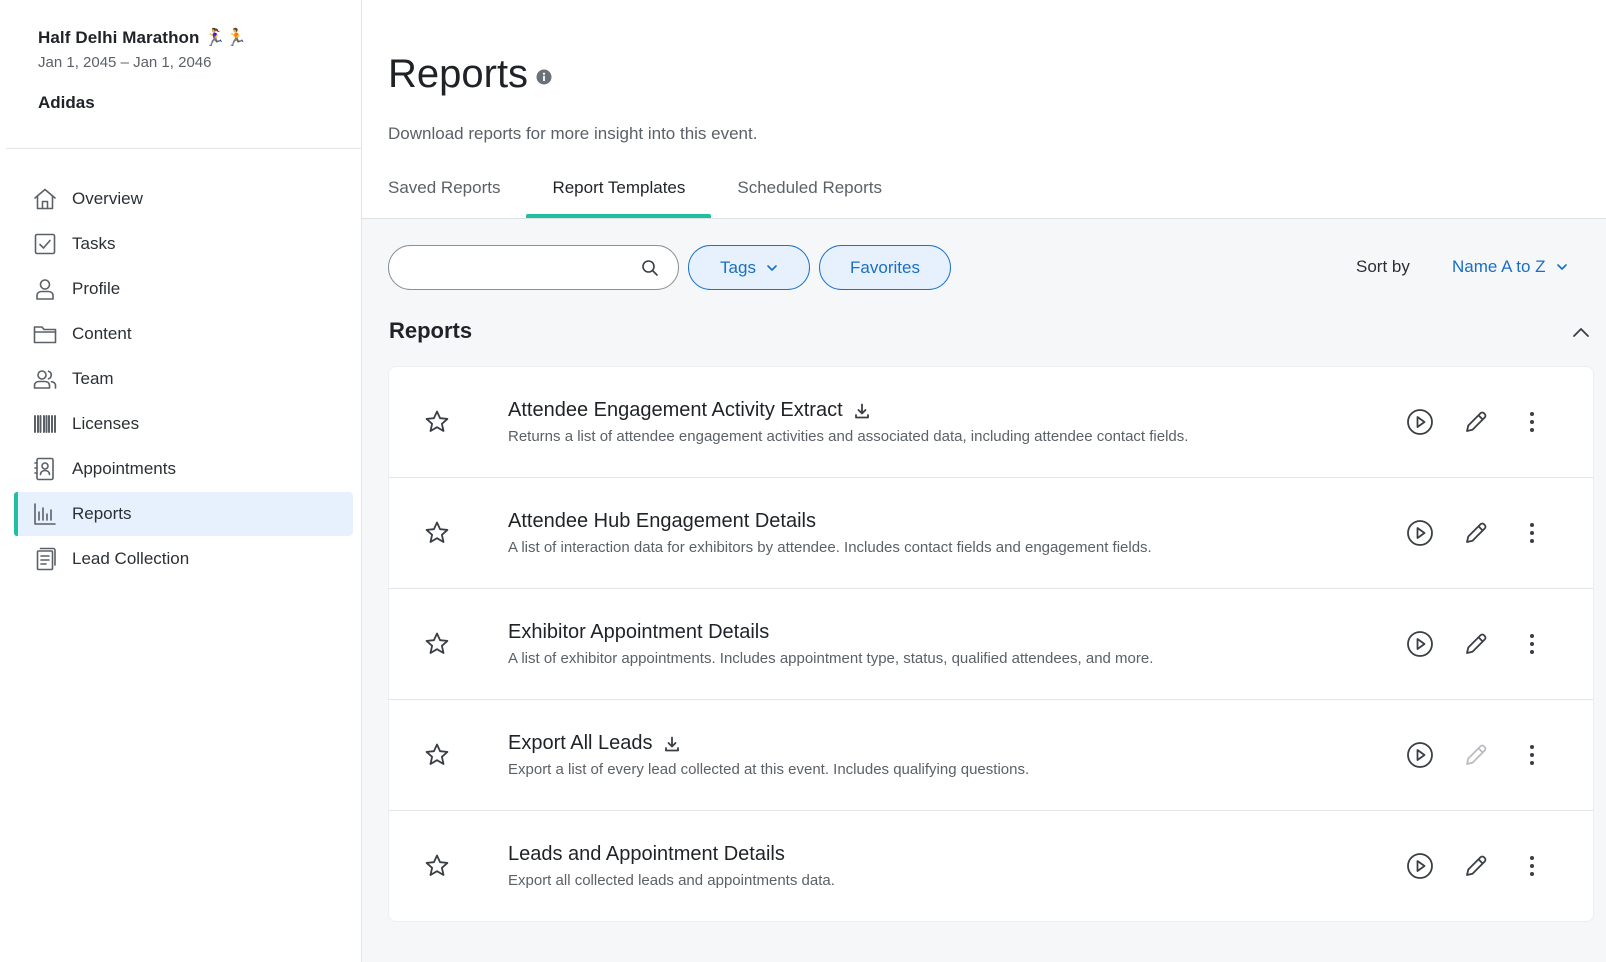 The width and height of the screenshot is (1606, 962). What do you see at coordinates (45, 379) in the screenshot?
I see `team-icon` at bounding box center [45, 379].